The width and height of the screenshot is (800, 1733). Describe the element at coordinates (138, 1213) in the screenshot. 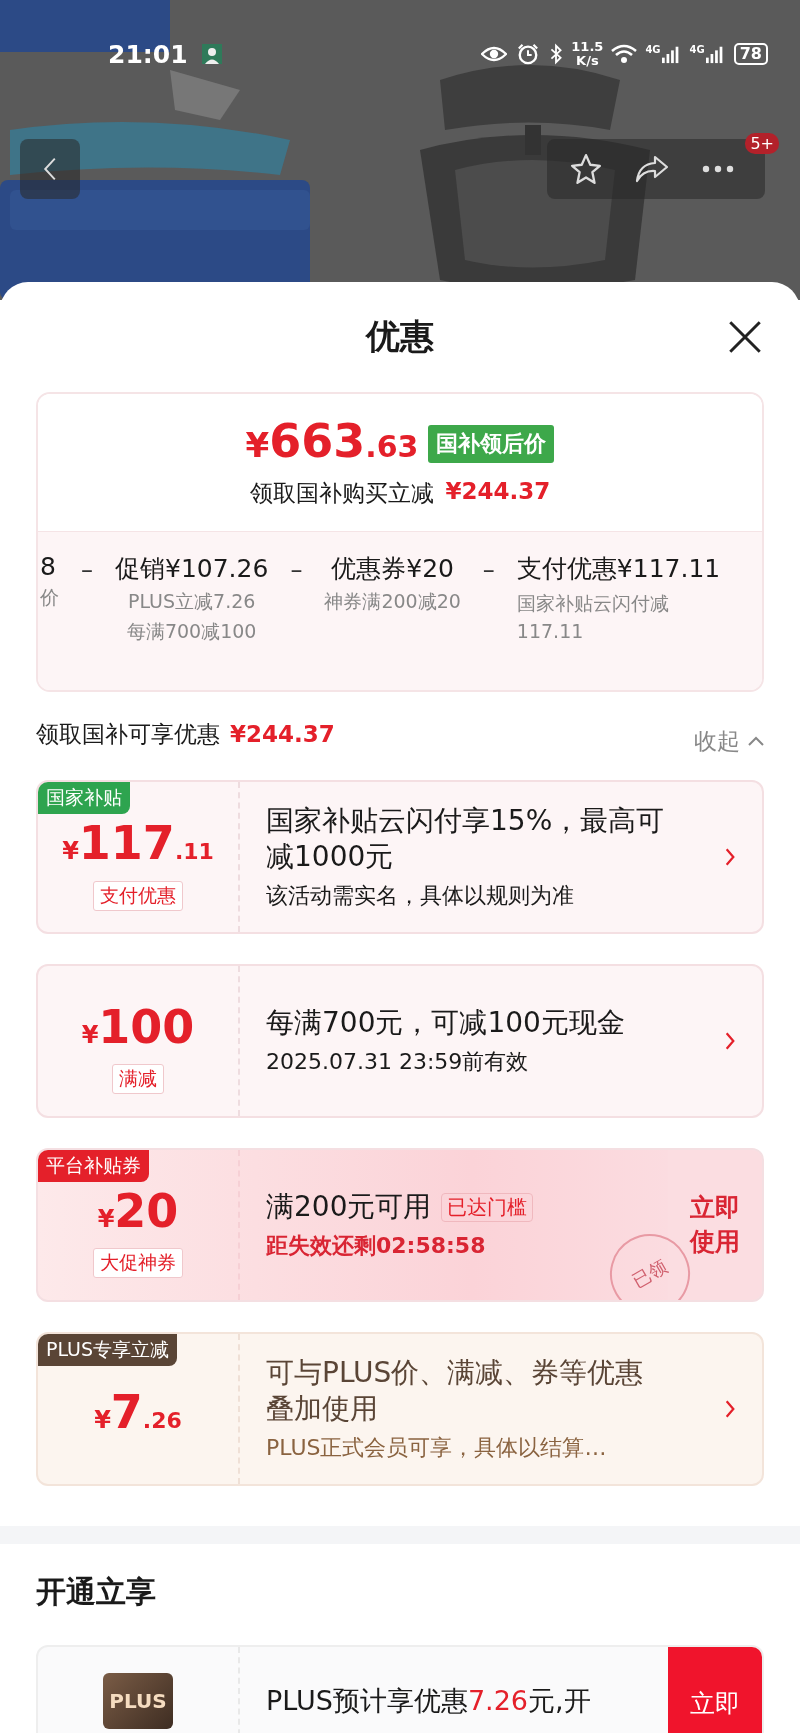

I see `offer-amount: ¥20` at that location.